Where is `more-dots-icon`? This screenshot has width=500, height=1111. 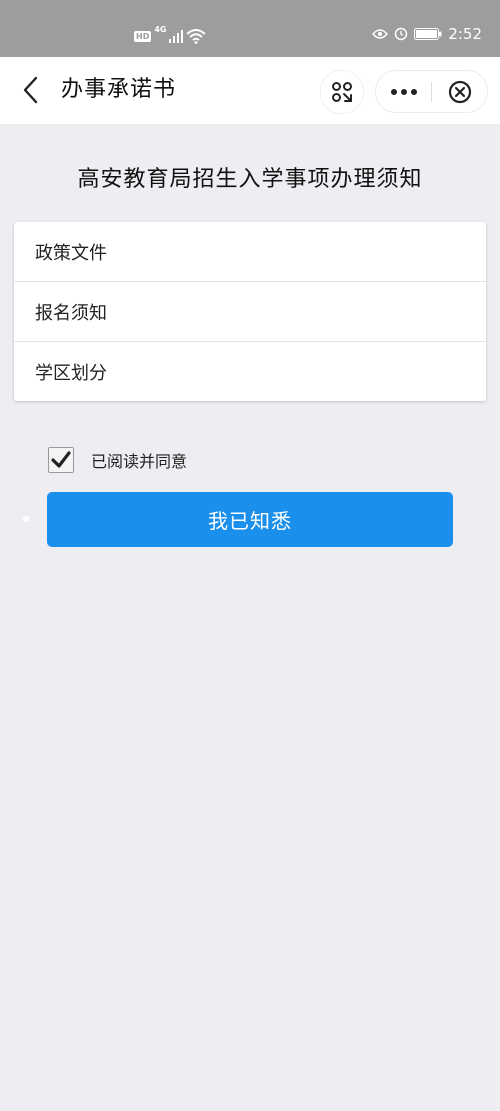 more-dots-icon is located at coordinates (403, 91).